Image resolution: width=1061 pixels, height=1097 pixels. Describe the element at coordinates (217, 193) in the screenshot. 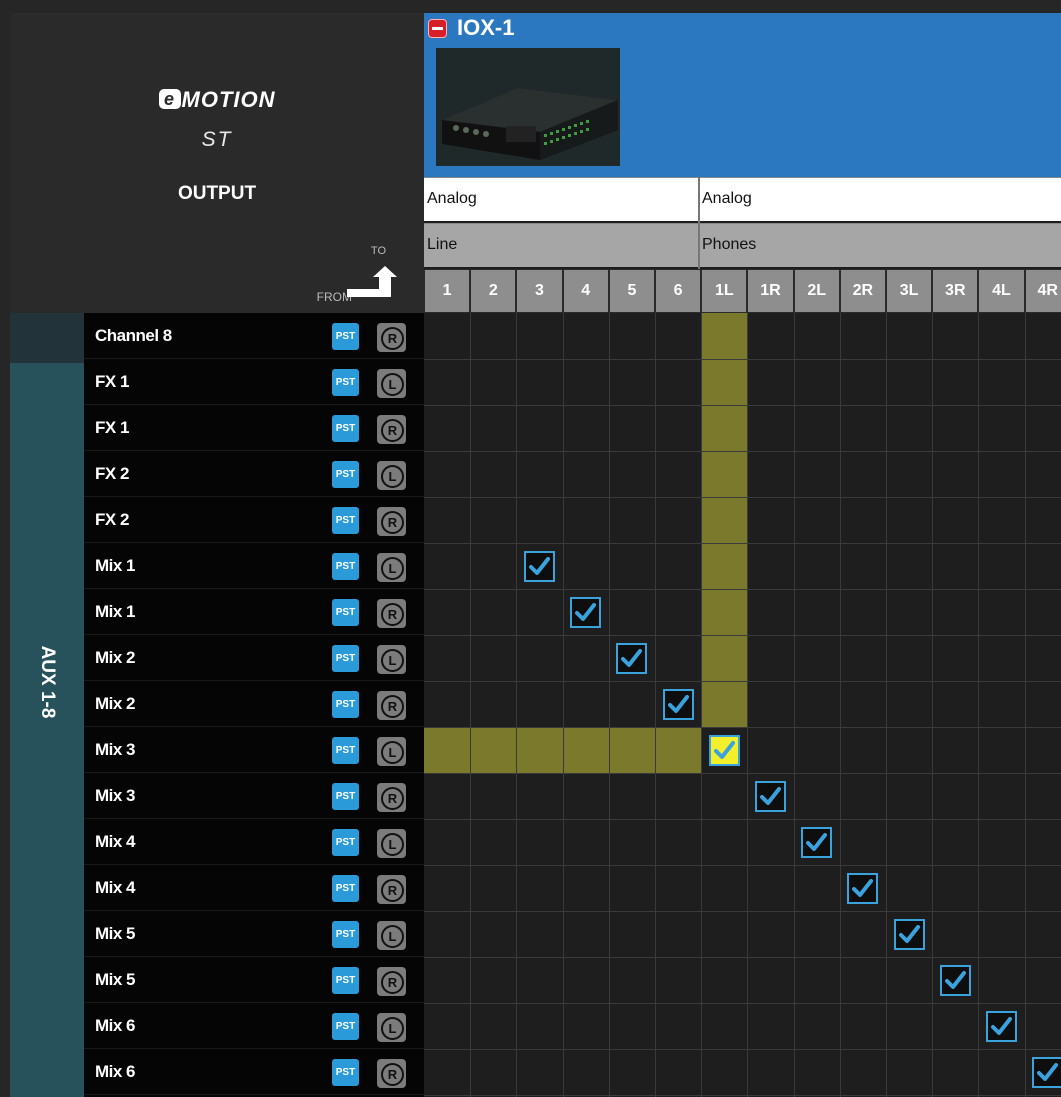

I see `section-title: OUTPUT` at that location.